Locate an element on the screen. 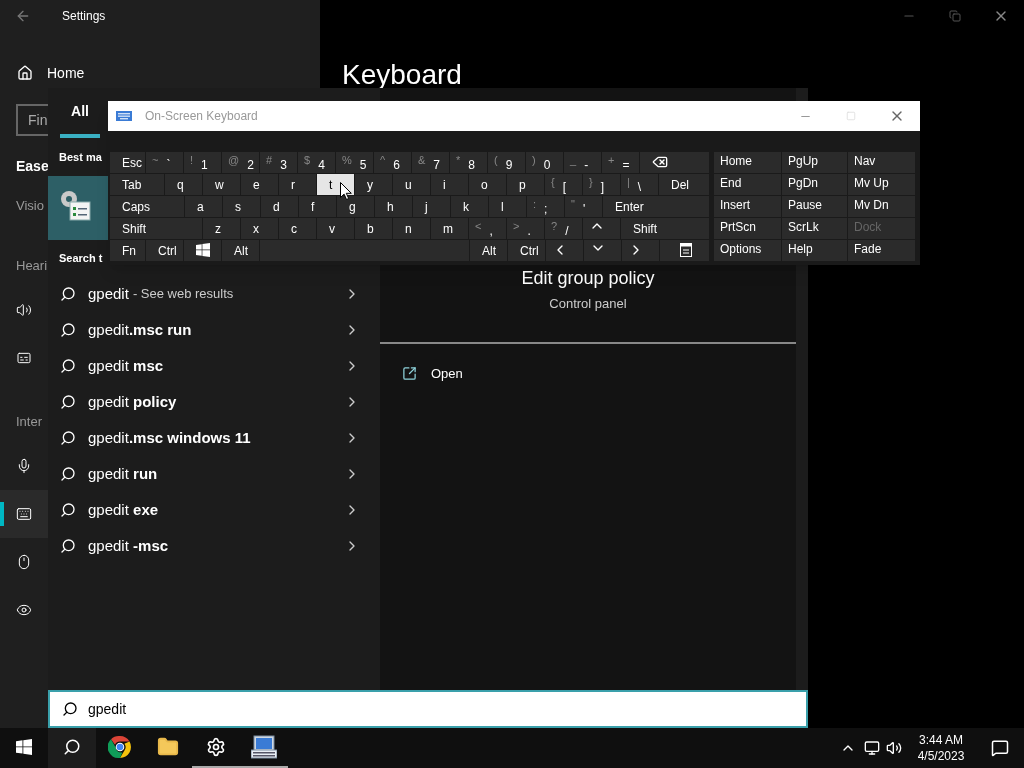 This screenshot has width=1024, height=768. key: @ 2 is located at coordinates (241, 163).